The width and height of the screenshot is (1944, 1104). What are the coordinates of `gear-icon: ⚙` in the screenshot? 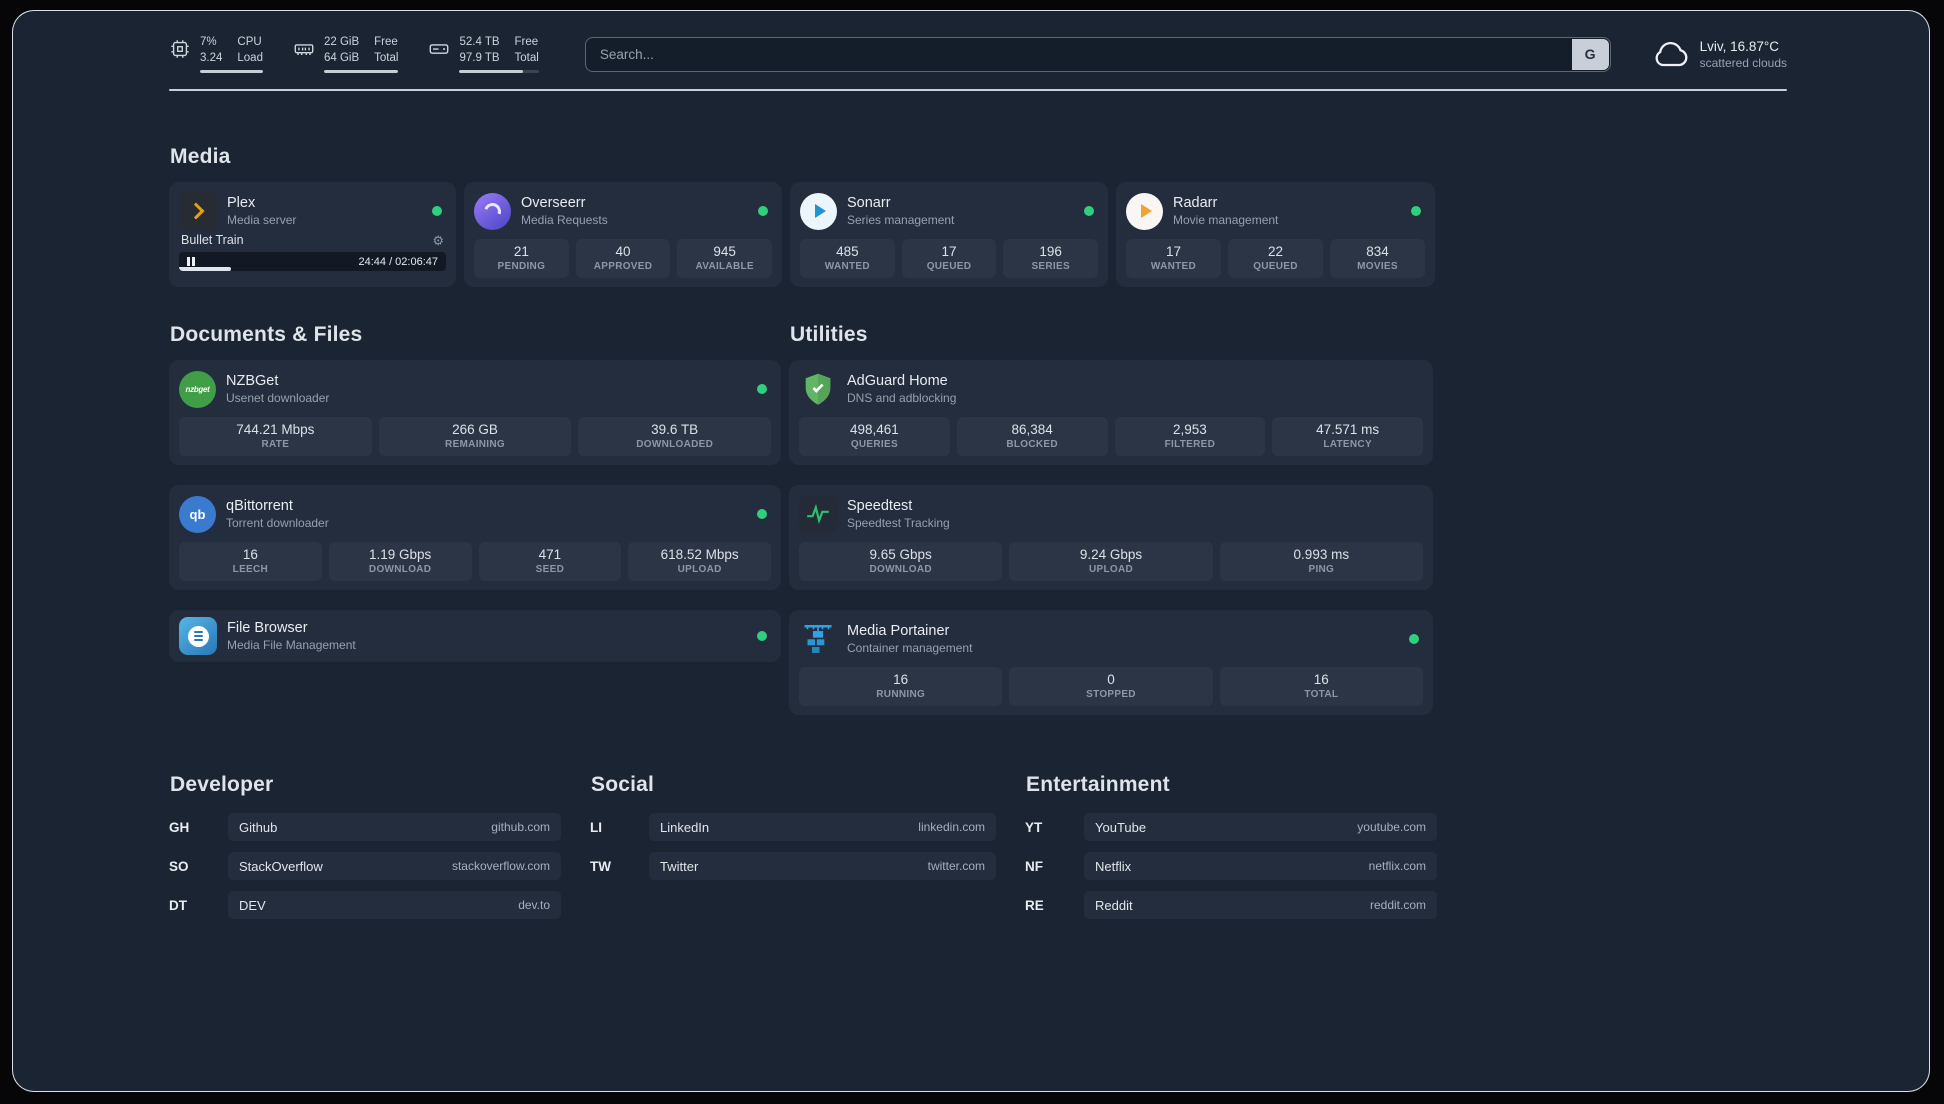 It's located at (438, 240).